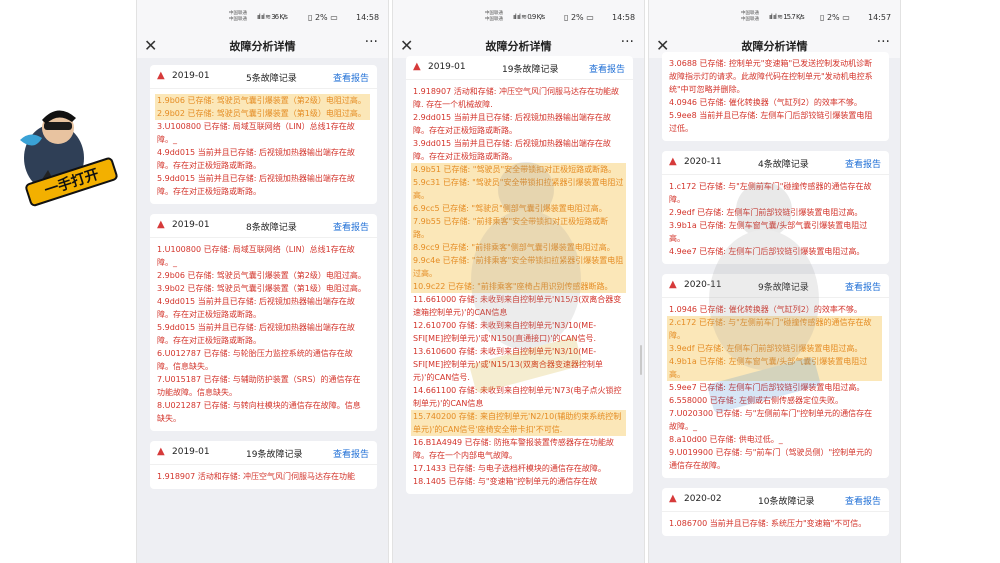  I want to click on fault-item: 5.9c31 已存储: "驾驶员"安全带锁扣拉紧器引爆装置电阻过高。, so click(518, 189).